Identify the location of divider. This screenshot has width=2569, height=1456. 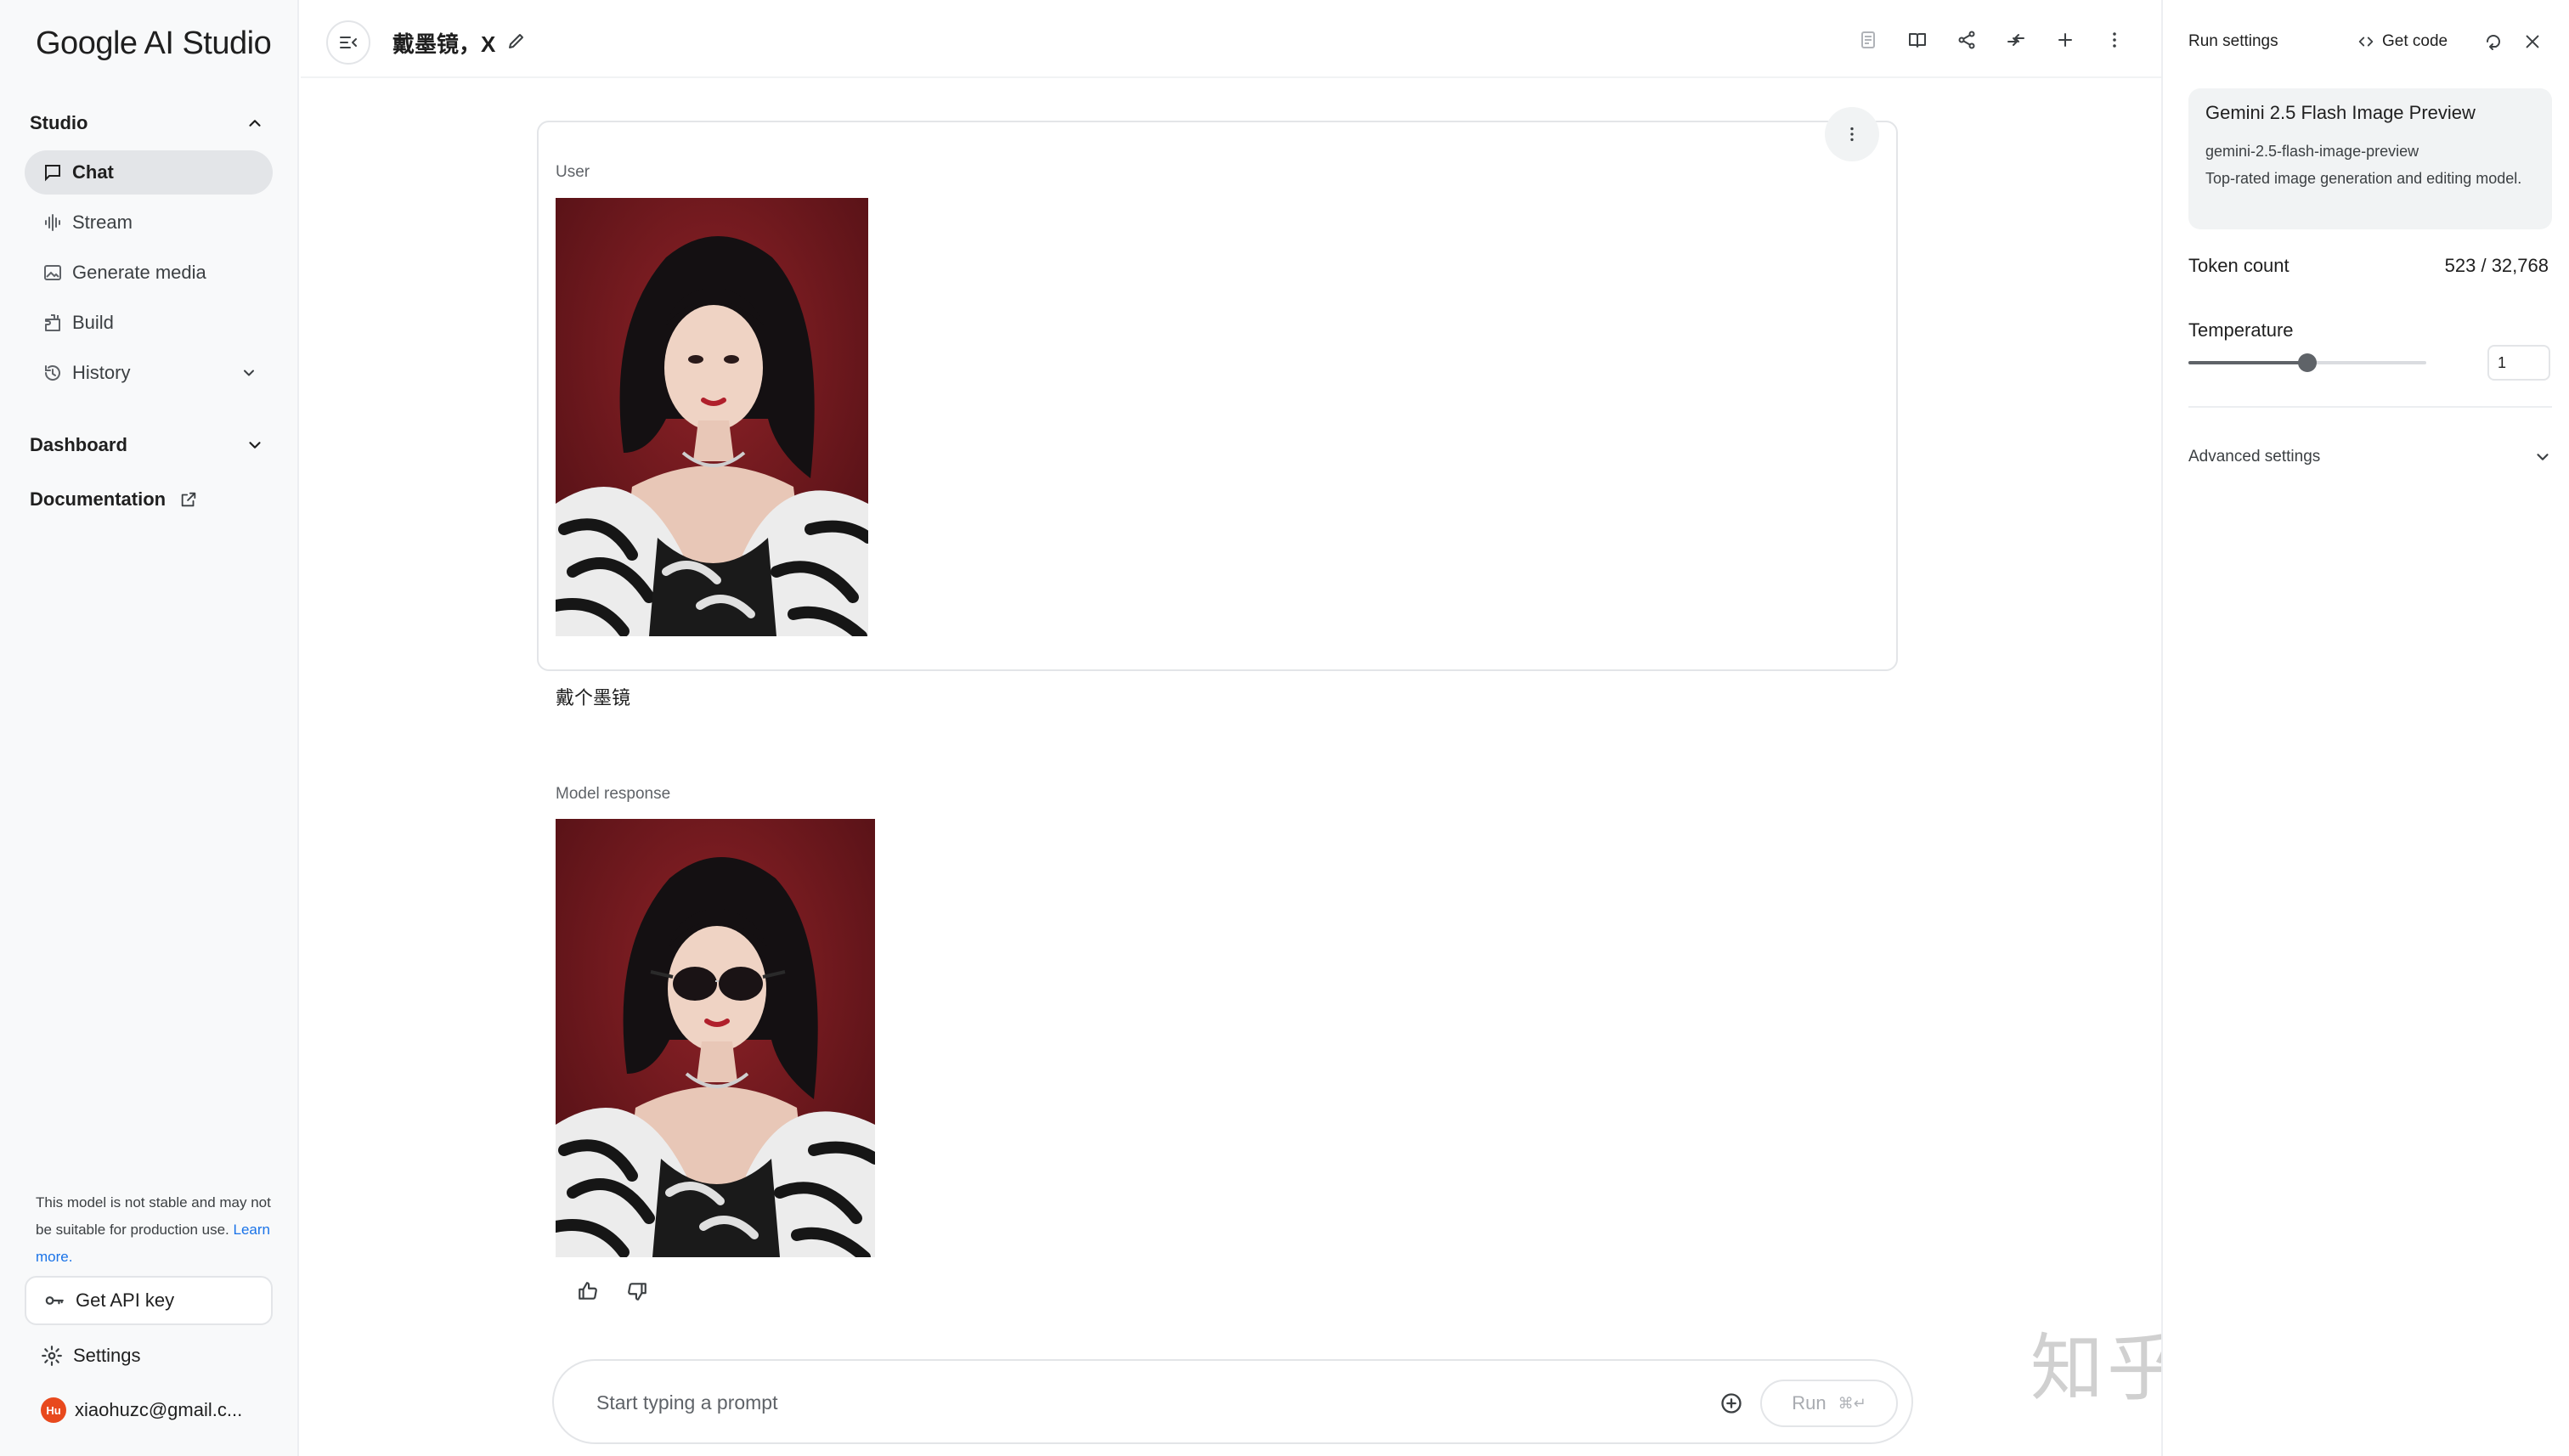
(2370, 407).